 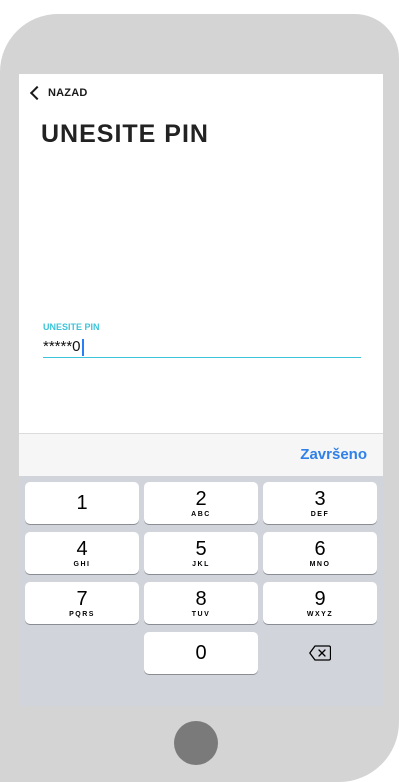 What do you see at coordinates (333, 454) in the screenshot?
I see `done-button: Završeno` at bounding box center [333, 454].